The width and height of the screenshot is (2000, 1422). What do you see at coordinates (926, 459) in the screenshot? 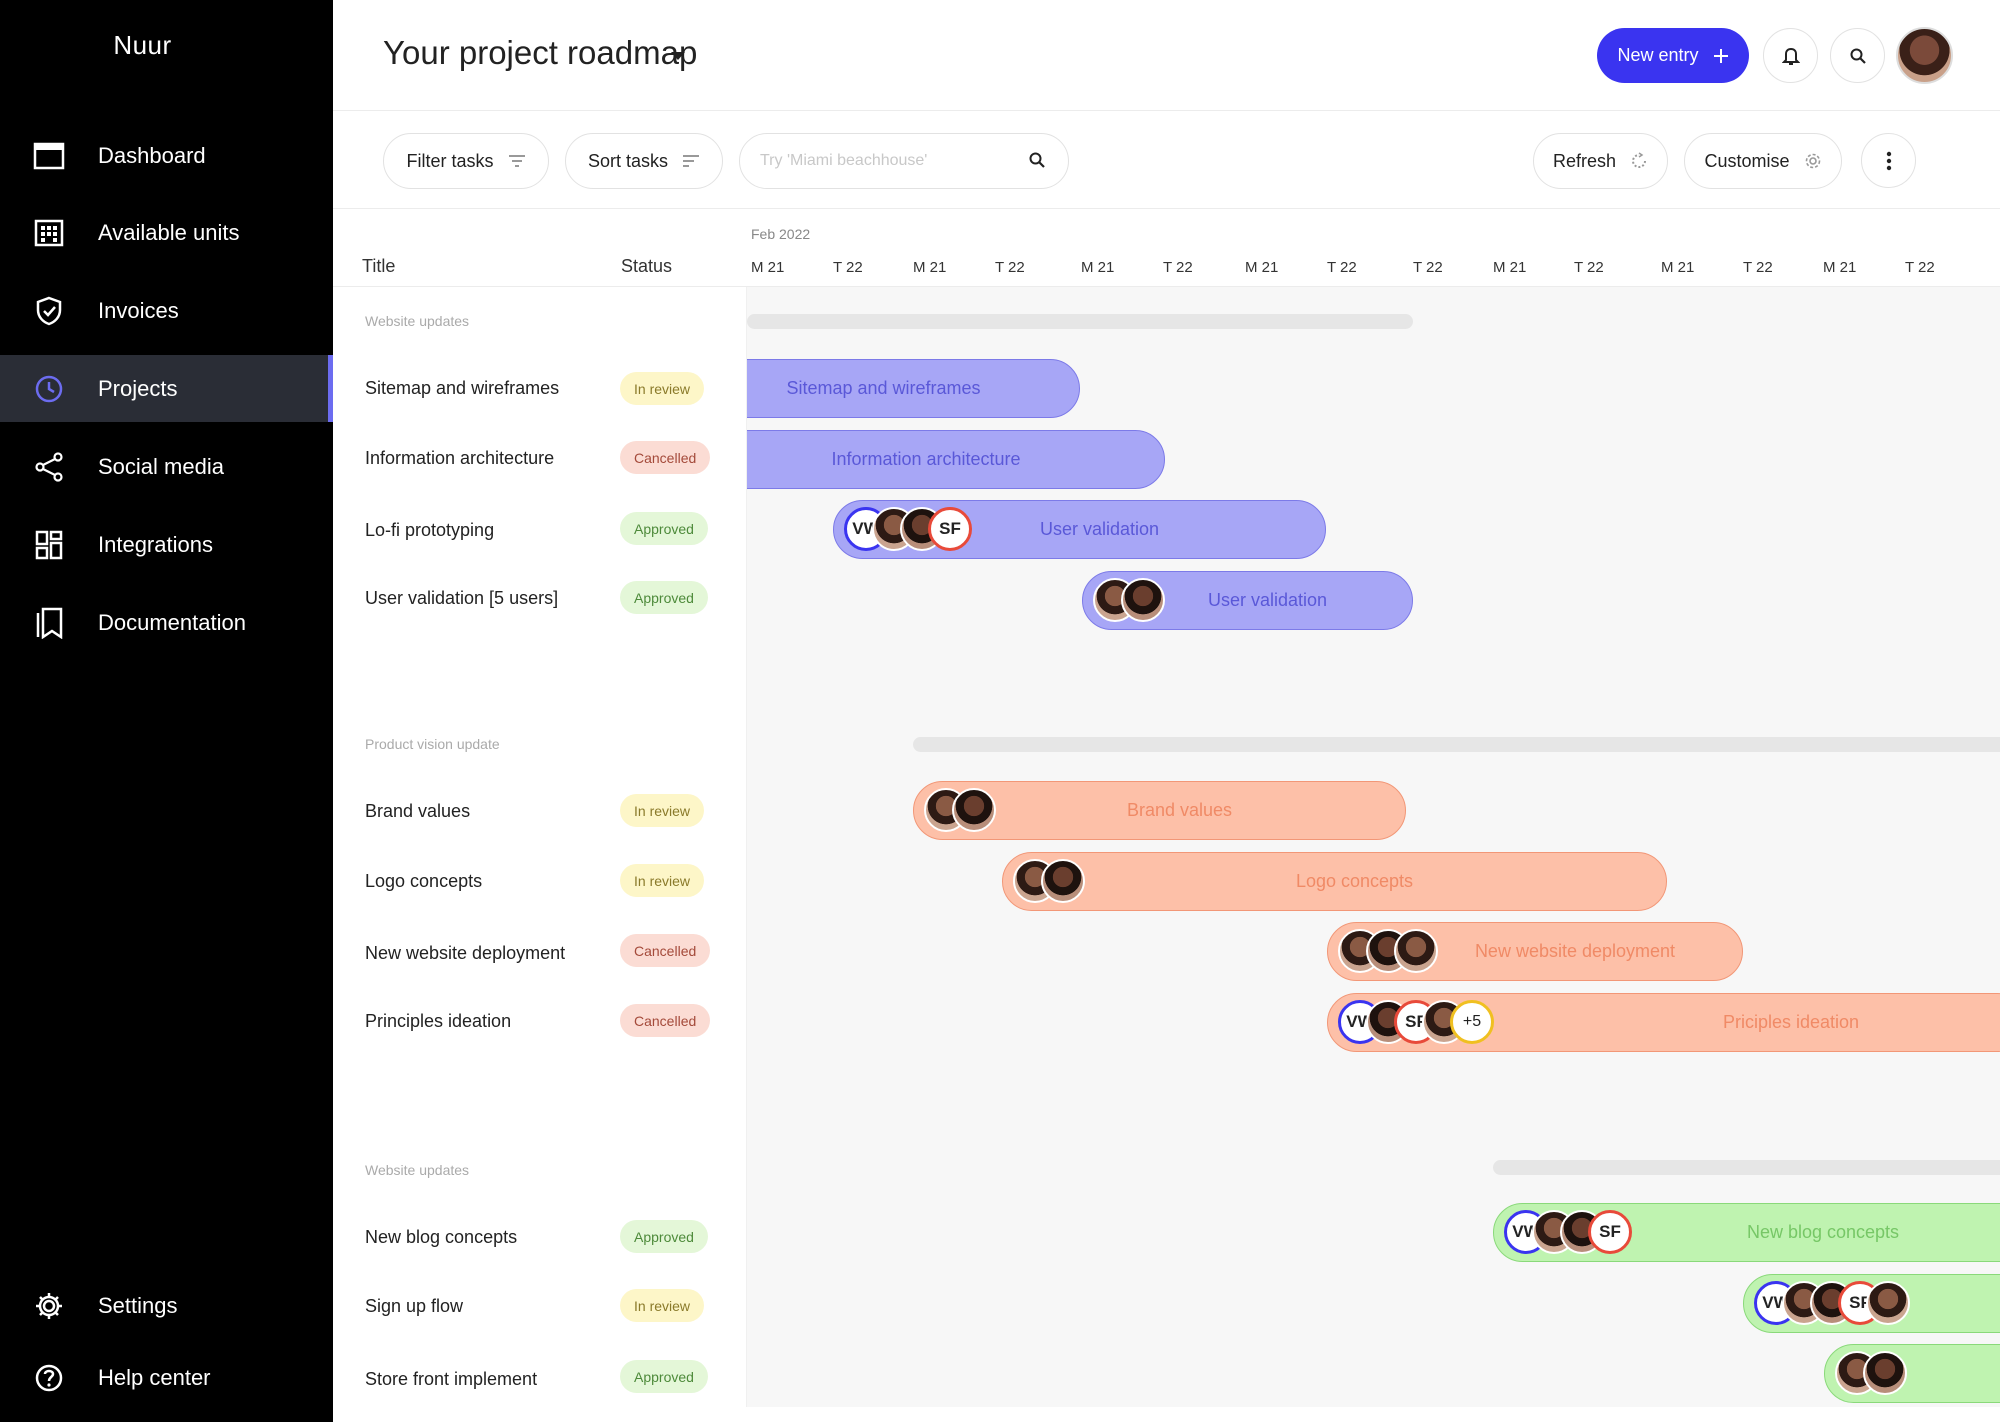
I see `gantt-bar-label: Information architecture` at bounding box center [926, 459].